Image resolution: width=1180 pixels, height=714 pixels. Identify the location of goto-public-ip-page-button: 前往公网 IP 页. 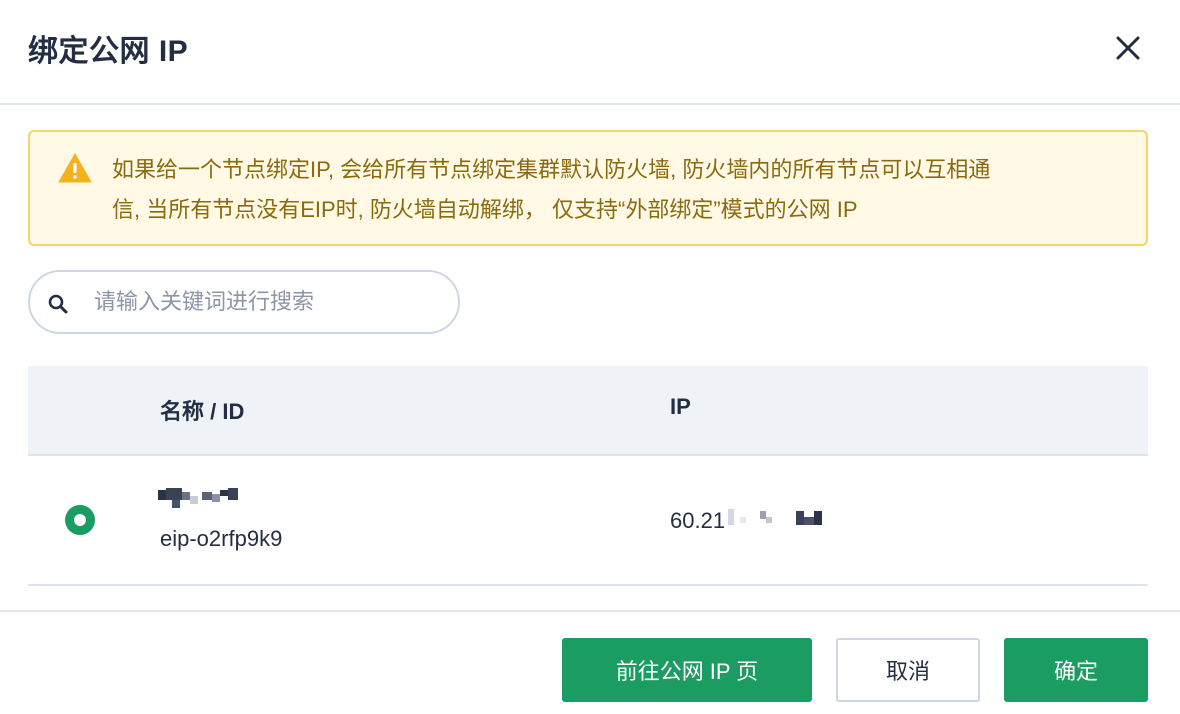
(687, 670).